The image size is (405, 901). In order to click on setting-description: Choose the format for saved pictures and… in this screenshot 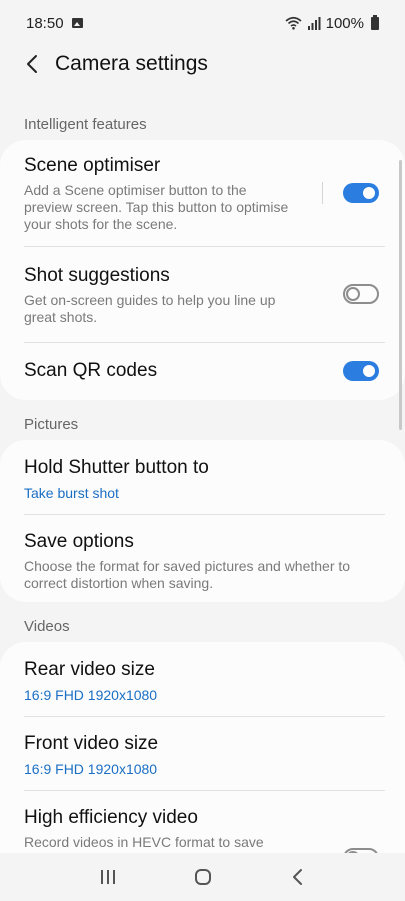, I will do `click(187, 574)`.